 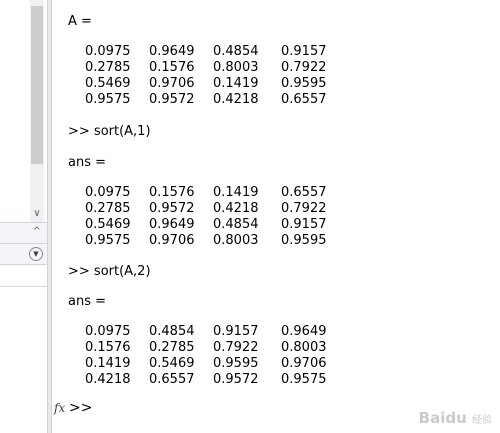 What do you see at coordinates (37, 214) in the screenshot?
I see `scroll-down-icon: ∨` at bounding box center [37, 214].